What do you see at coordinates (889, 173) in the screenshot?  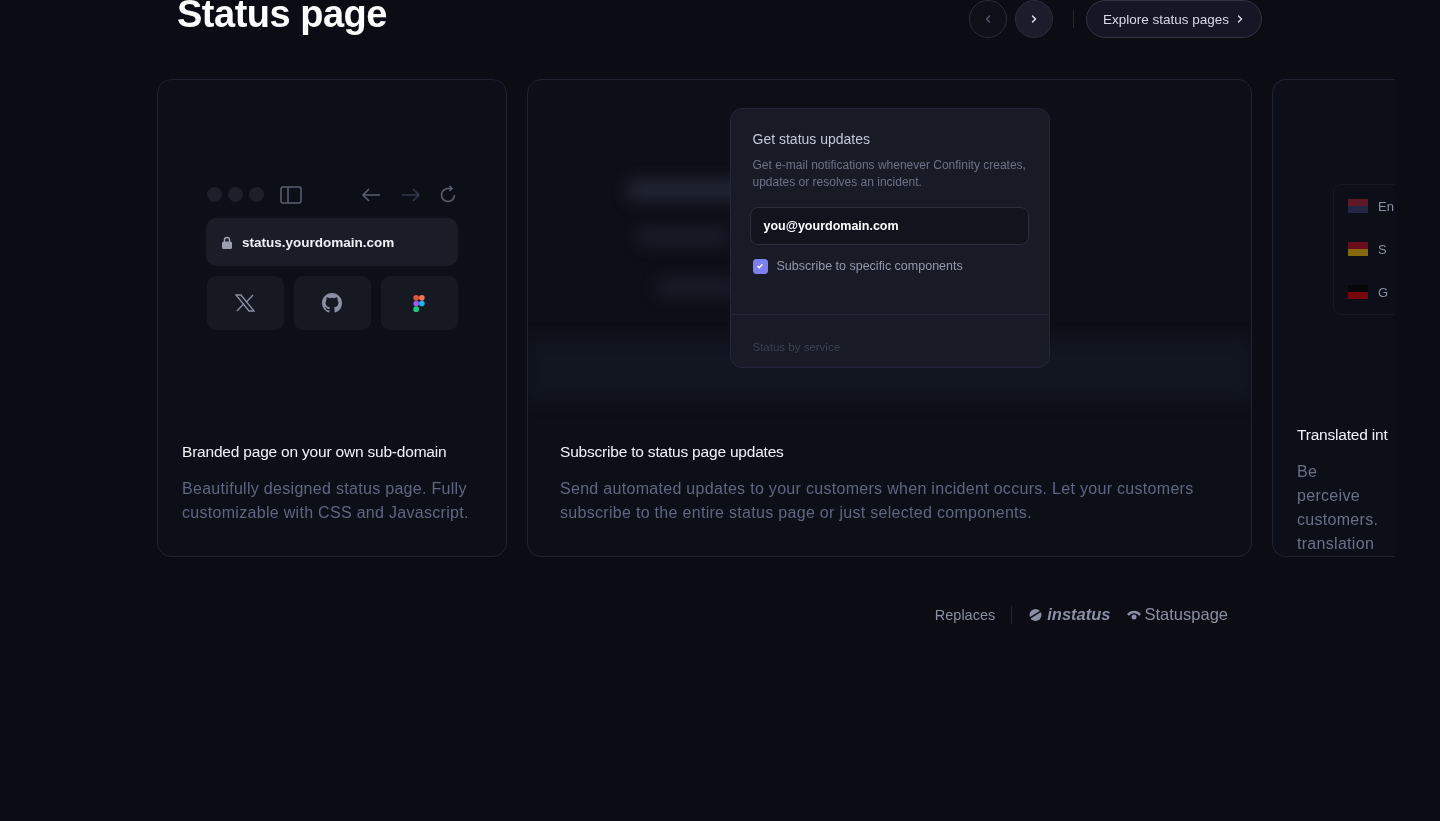 I see `form-description: Get e-mail notifications whenever Confinity creates, updates or resolves an incident.` at bounding box center [889, 173].